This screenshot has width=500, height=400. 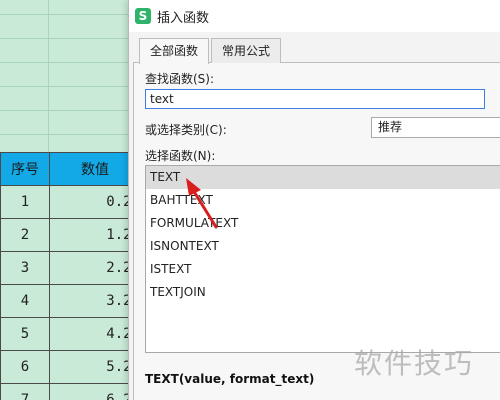 What do you see at coordinates (25, 268) in the screenshot?
I see `cell-seq: 3` at bounding box center [25, 268].